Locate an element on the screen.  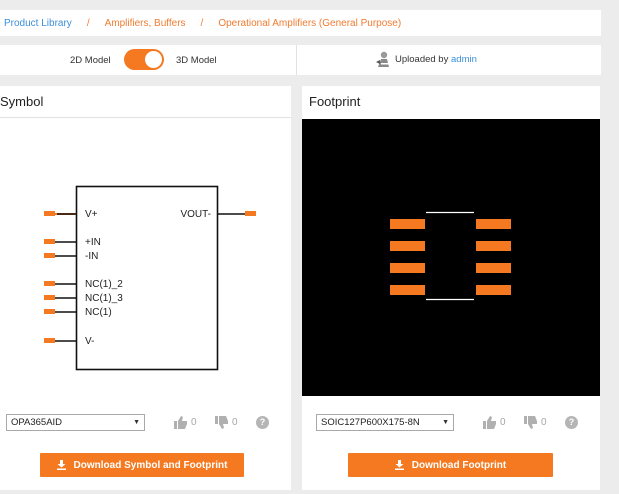
pin-label-plus-in: +IN is located at coordinates (93, 242).